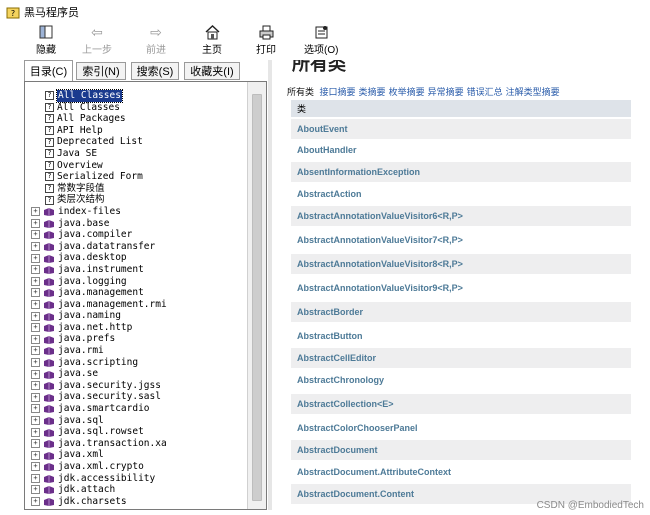 The height and width of the screenshot is (515, 650). What do you see at coordinates (96, 119) in the screenshot?
I see `tree-help-item: ? All Packages` at bounding box center [96, 119].